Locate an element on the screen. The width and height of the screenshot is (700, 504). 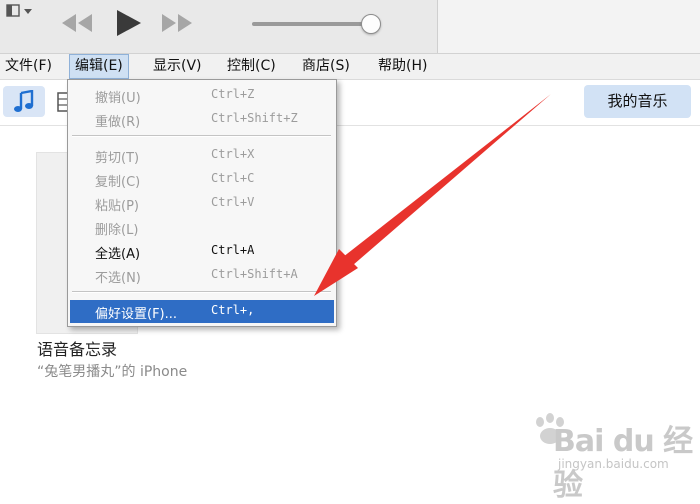
status-panel is located at coordinates (568, 26).